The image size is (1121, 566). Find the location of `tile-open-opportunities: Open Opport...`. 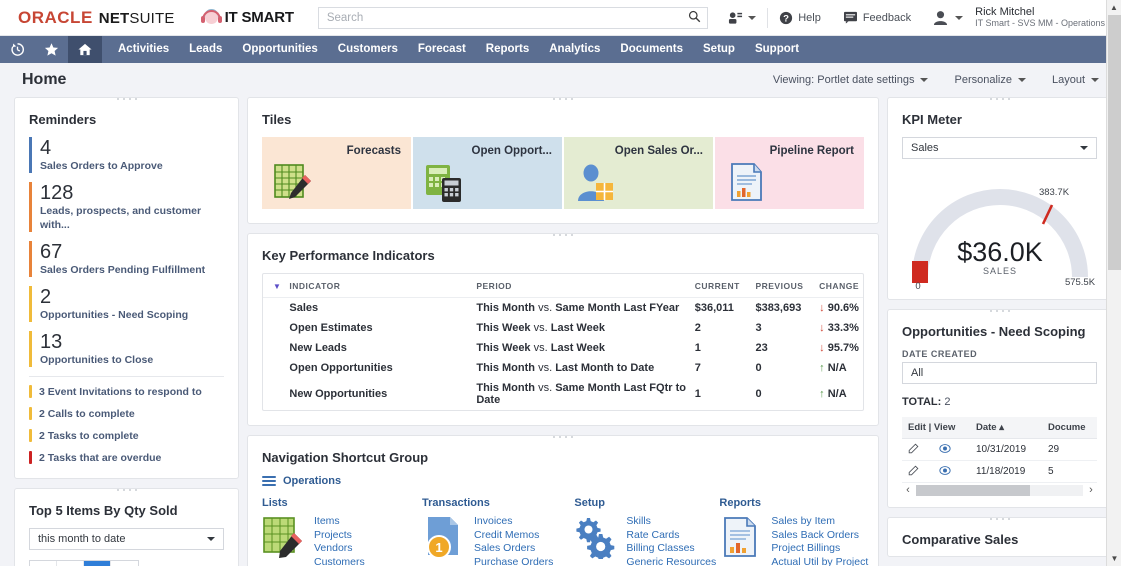

tile-open-opportunities: Open Opport... is located at coordinates (487, 173).